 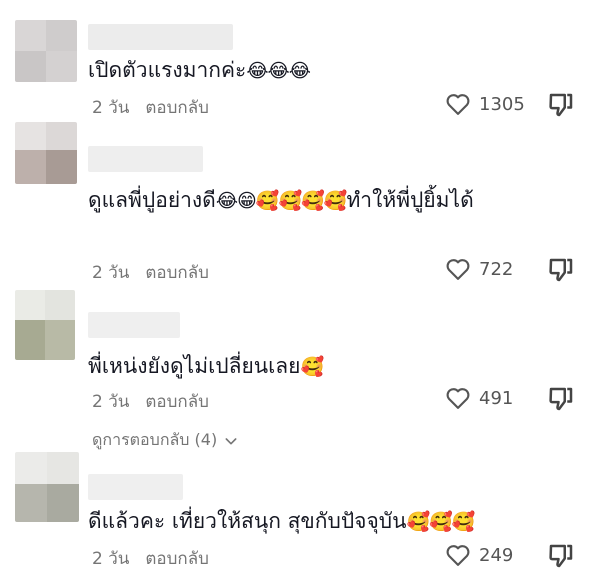 What do you see at coordinates (496, 398) in the screenshot?
I see `like-count: 491` at bounding box center [496, 398].